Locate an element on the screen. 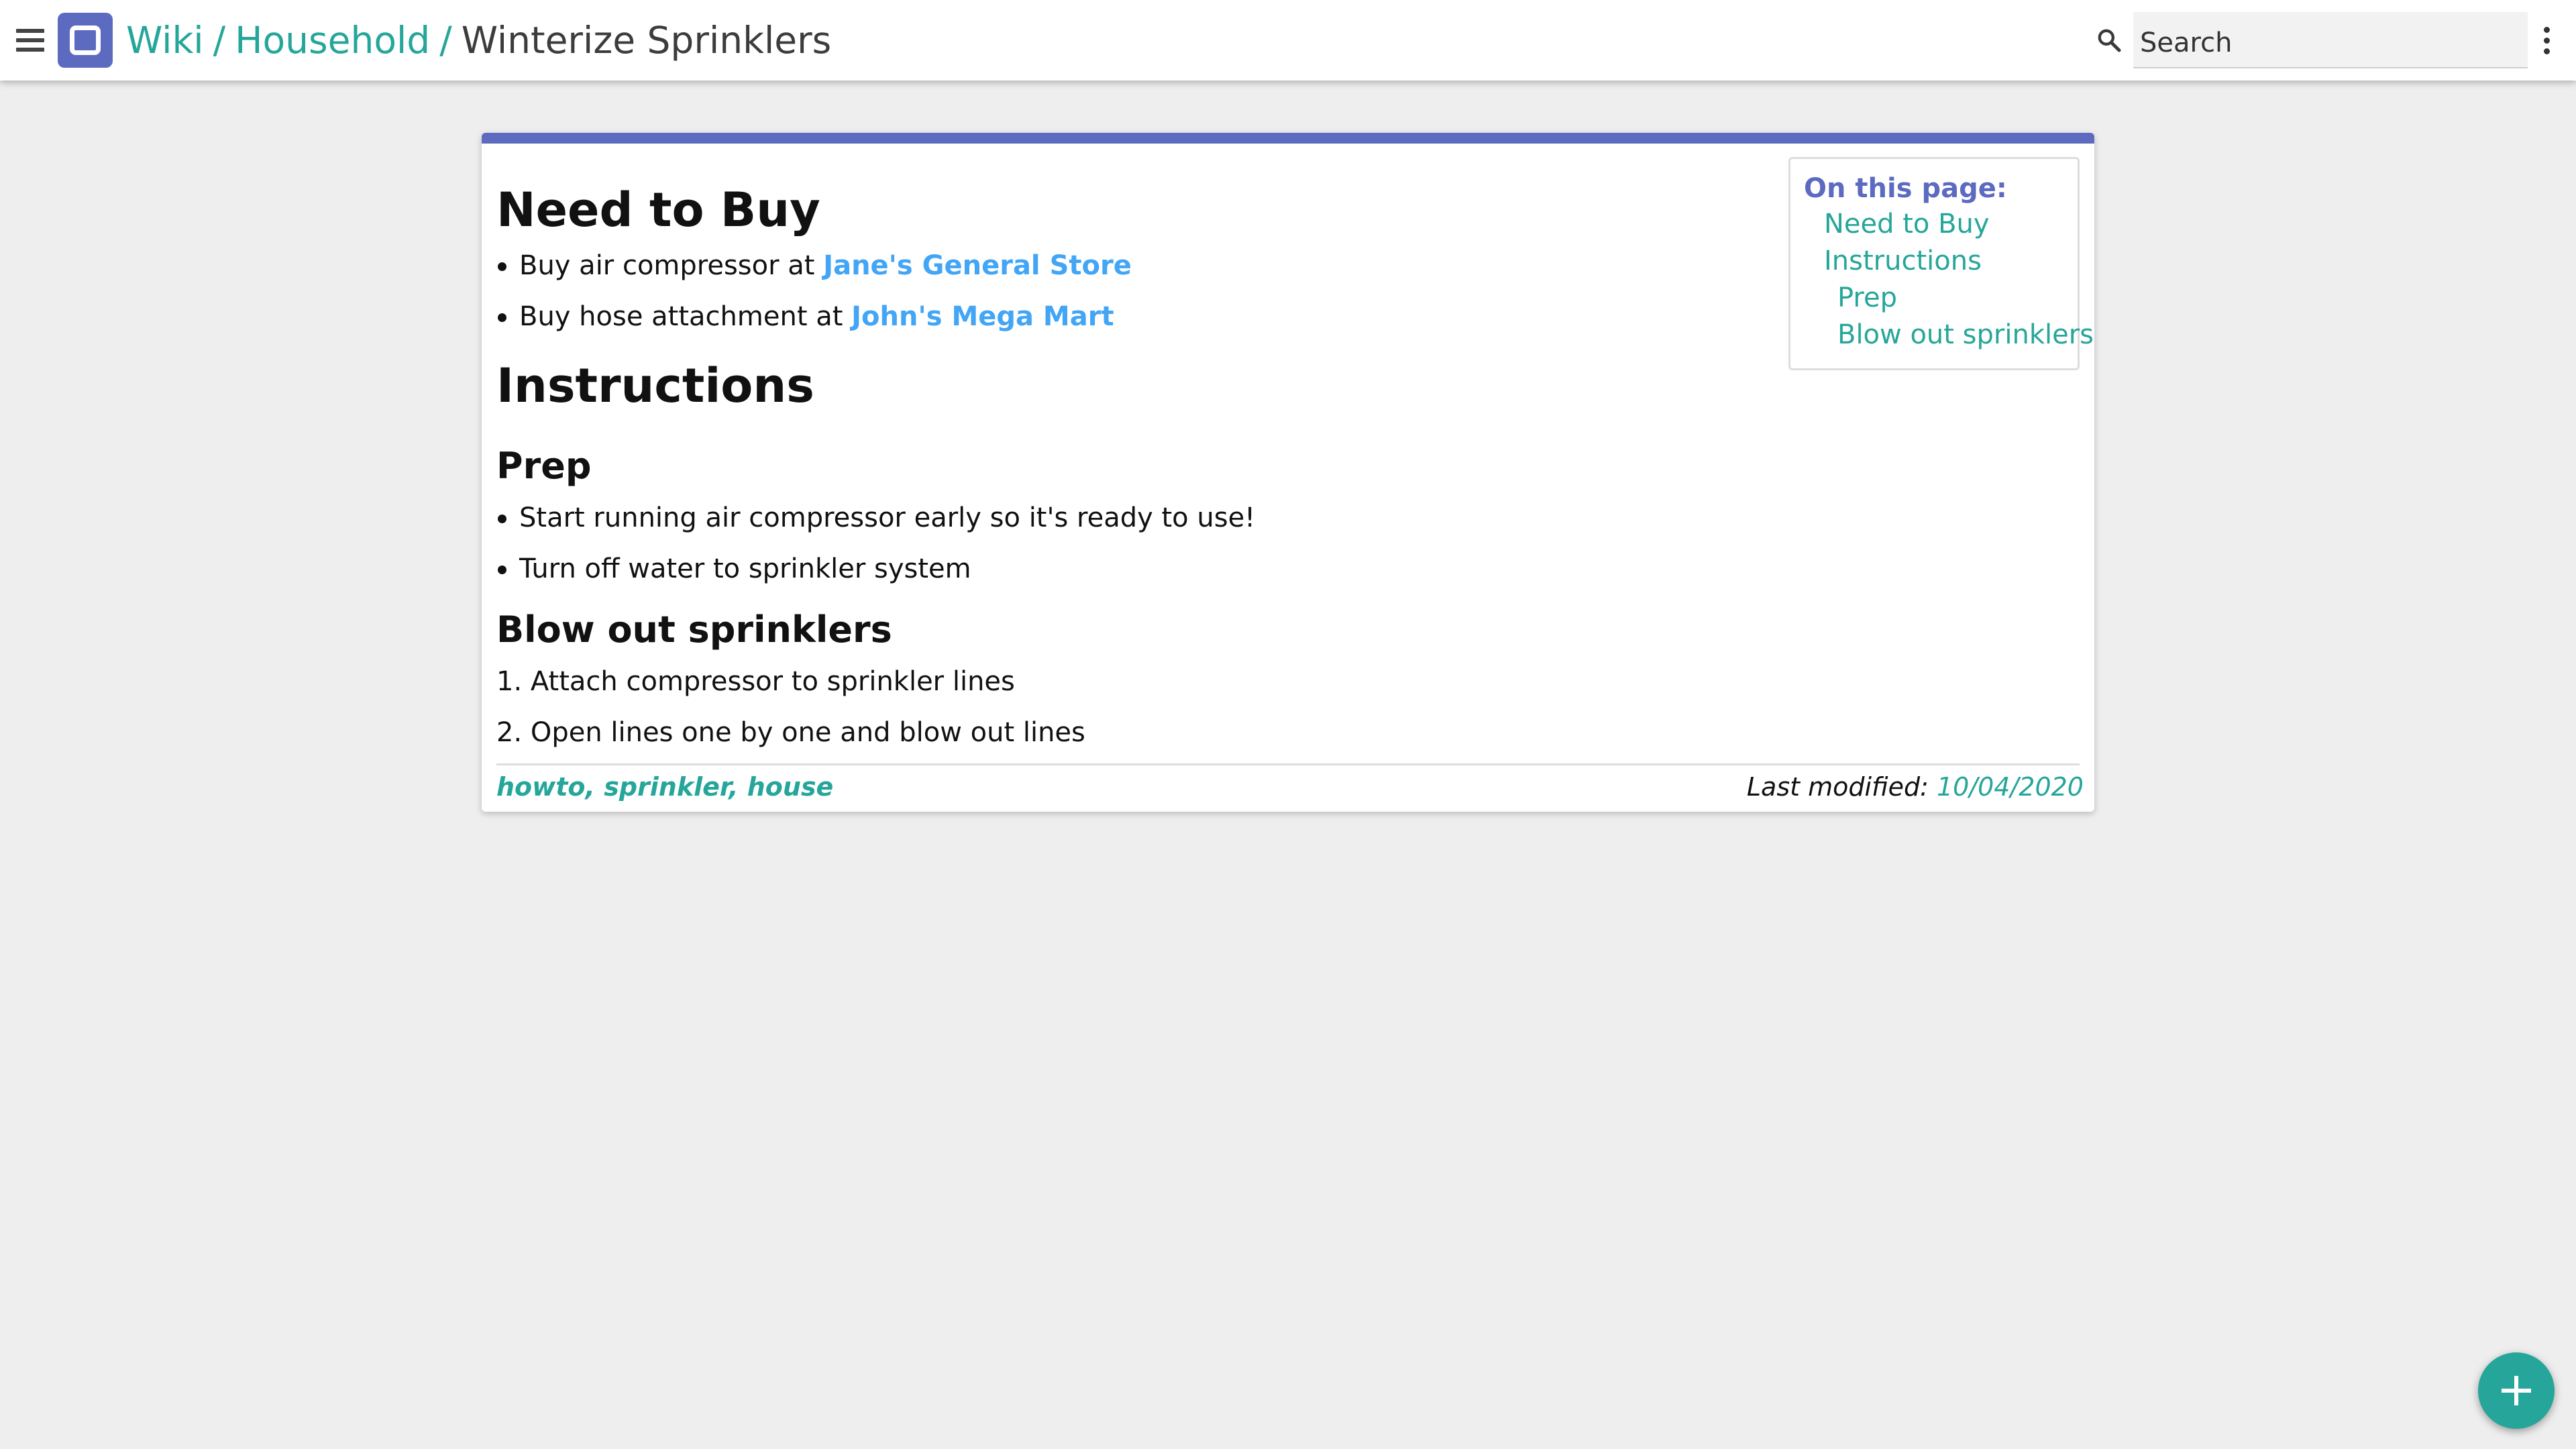  list-item: Buy hose attachment at John's Mega Mart is located at coordinates (805, 316).